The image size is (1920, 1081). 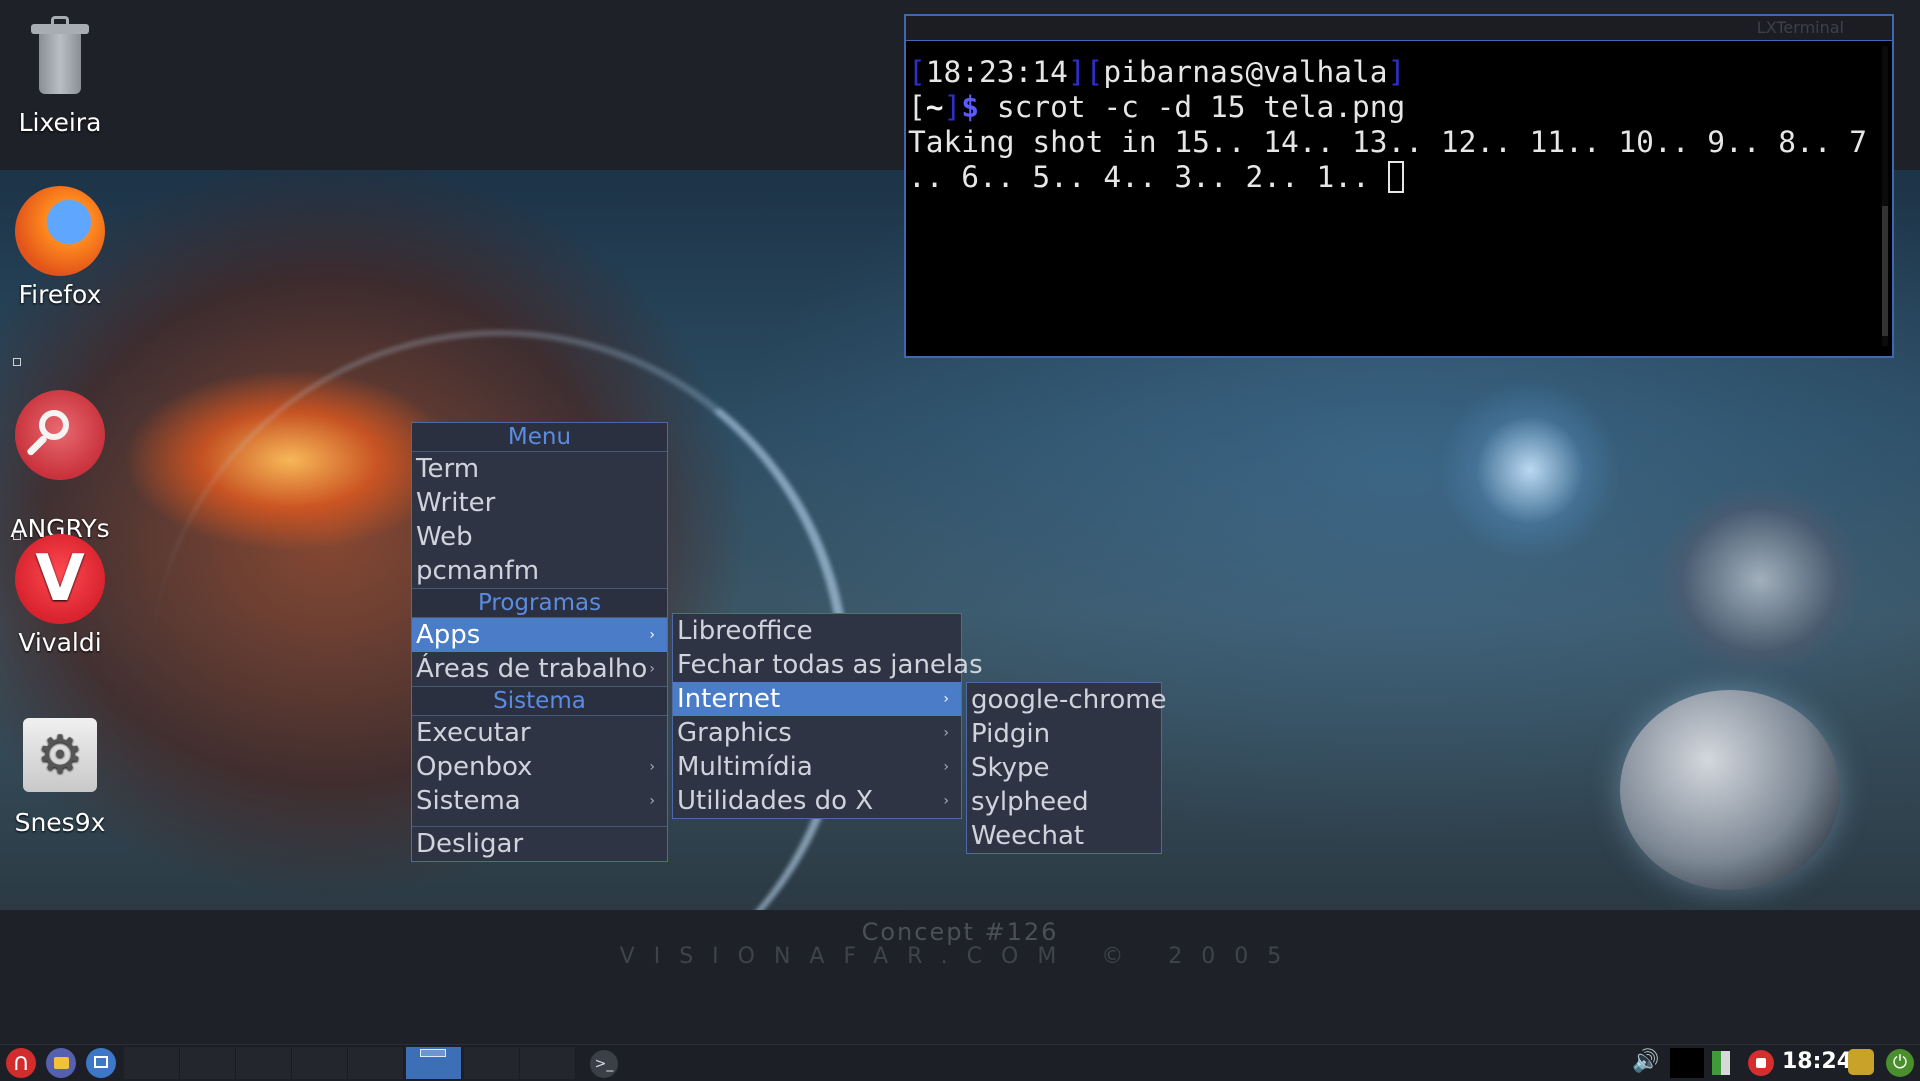 I want to click on menu-item-x-utilities: Utilidades do X ›, so click(x=817, y=801).